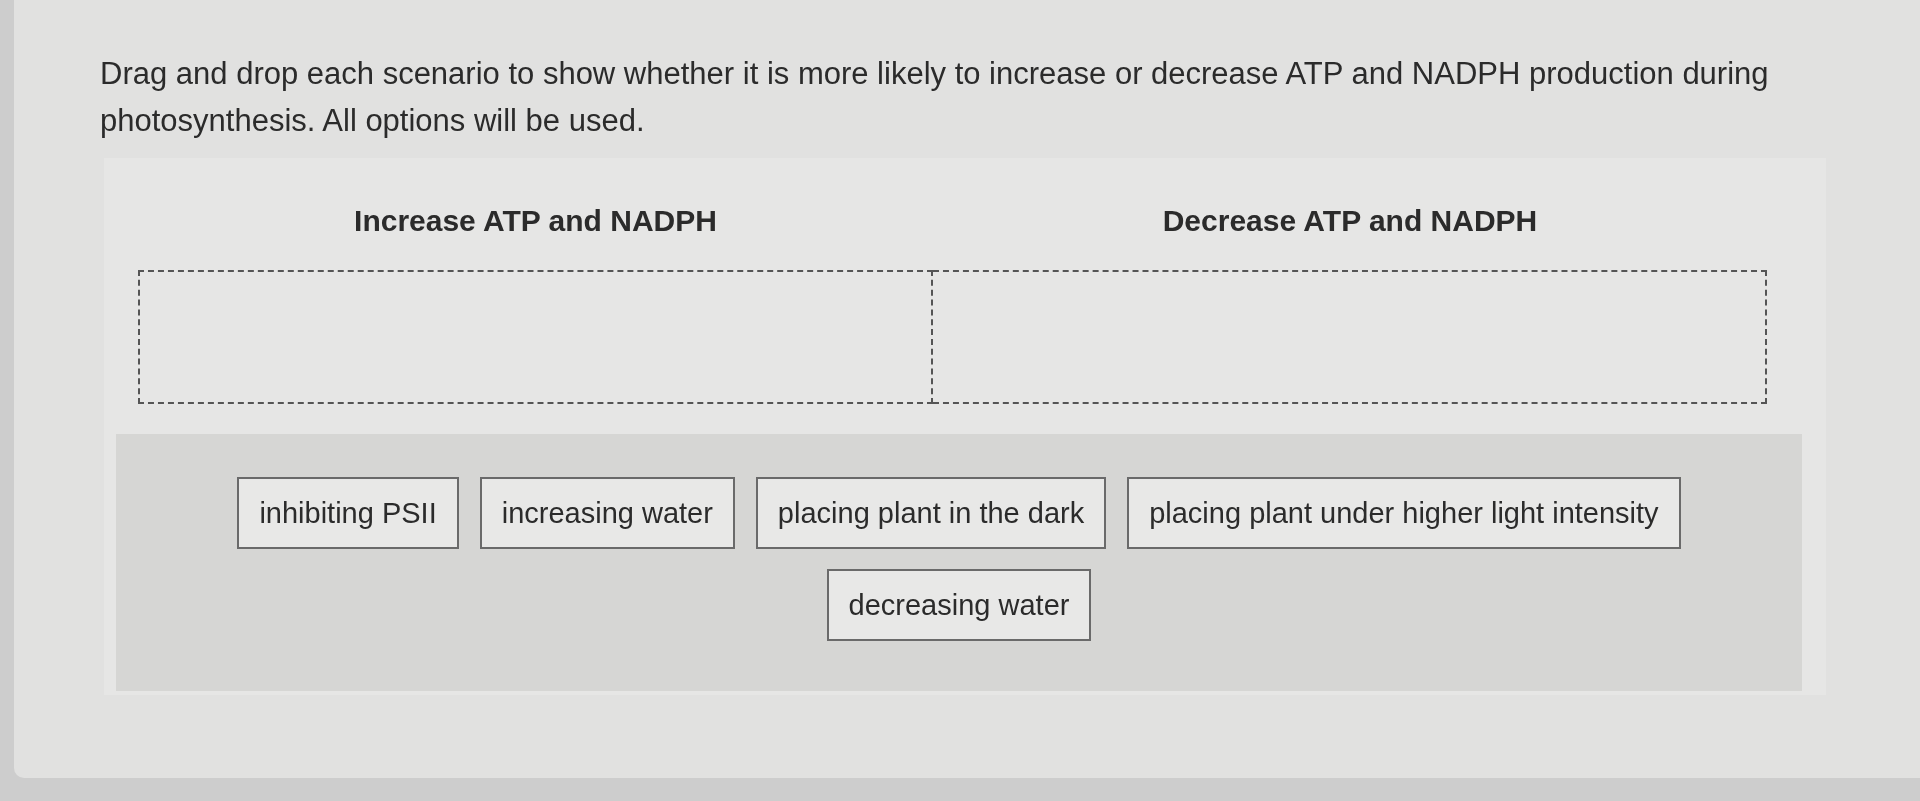  I want to click on draggable-option: placing plant in the dark, so click(931, 513).